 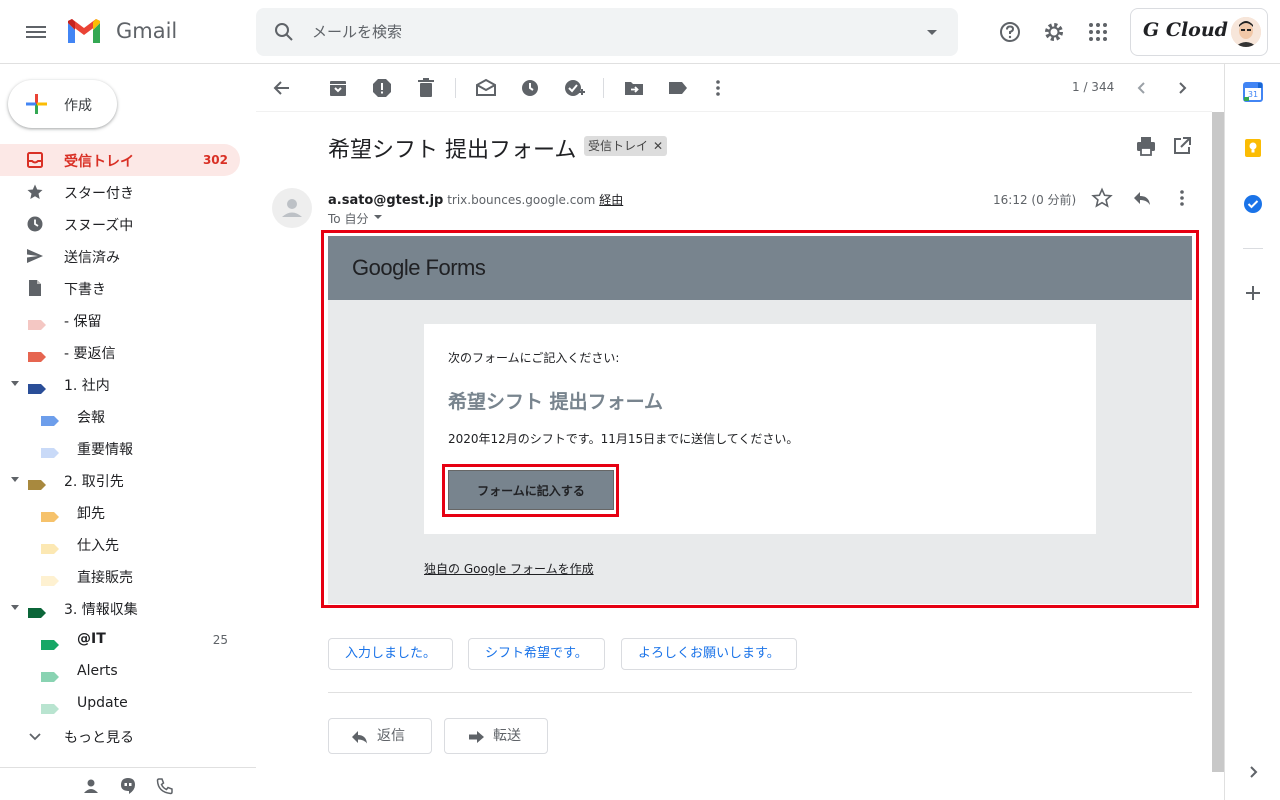 What do you see at coordinates (215, 160) in the screenshot?
I see `unread-count: 302` at bounding box center [215, 160].